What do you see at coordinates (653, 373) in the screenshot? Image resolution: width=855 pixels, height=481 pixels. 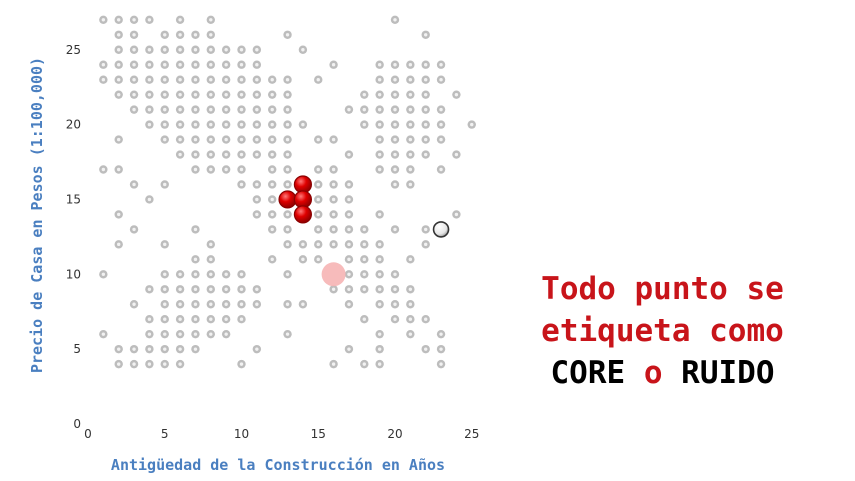 I see `caption-o-word: o` at bounding box center [653, 373].